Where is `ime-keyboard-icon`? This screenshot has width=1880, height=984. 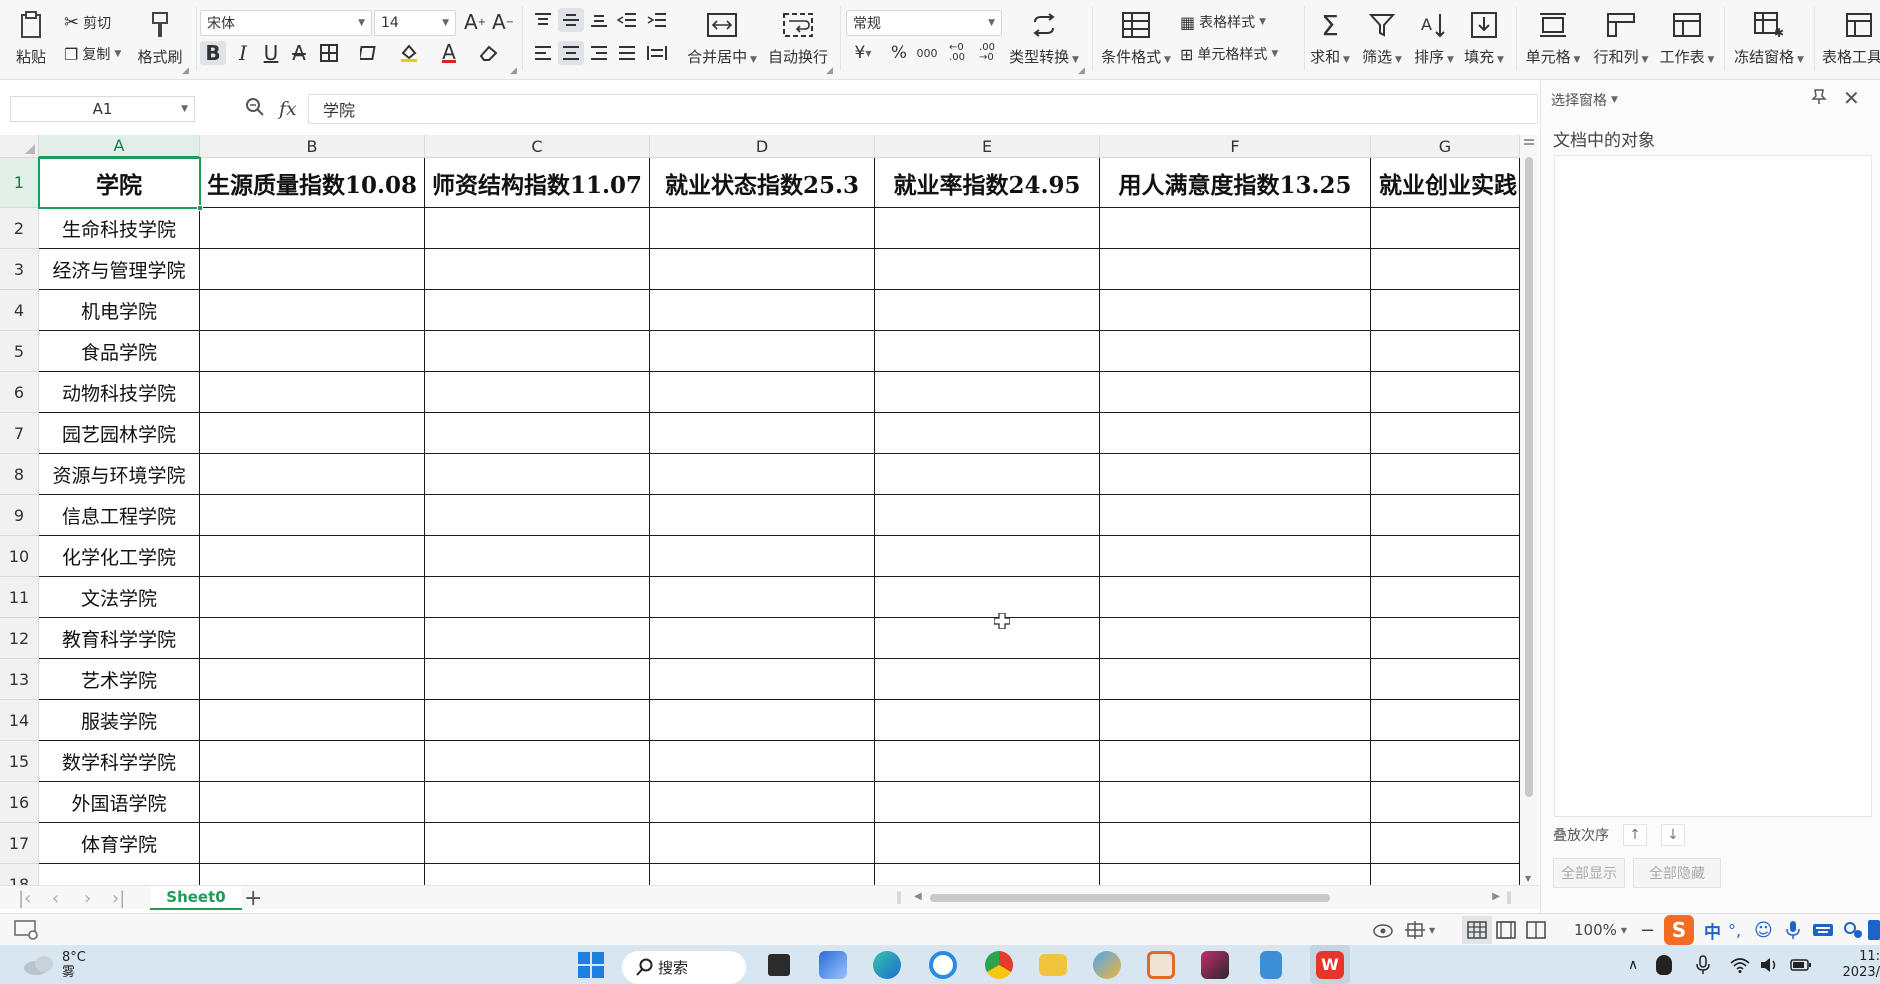
ime-keyboard-icon is located at coordinates (1823, 930).